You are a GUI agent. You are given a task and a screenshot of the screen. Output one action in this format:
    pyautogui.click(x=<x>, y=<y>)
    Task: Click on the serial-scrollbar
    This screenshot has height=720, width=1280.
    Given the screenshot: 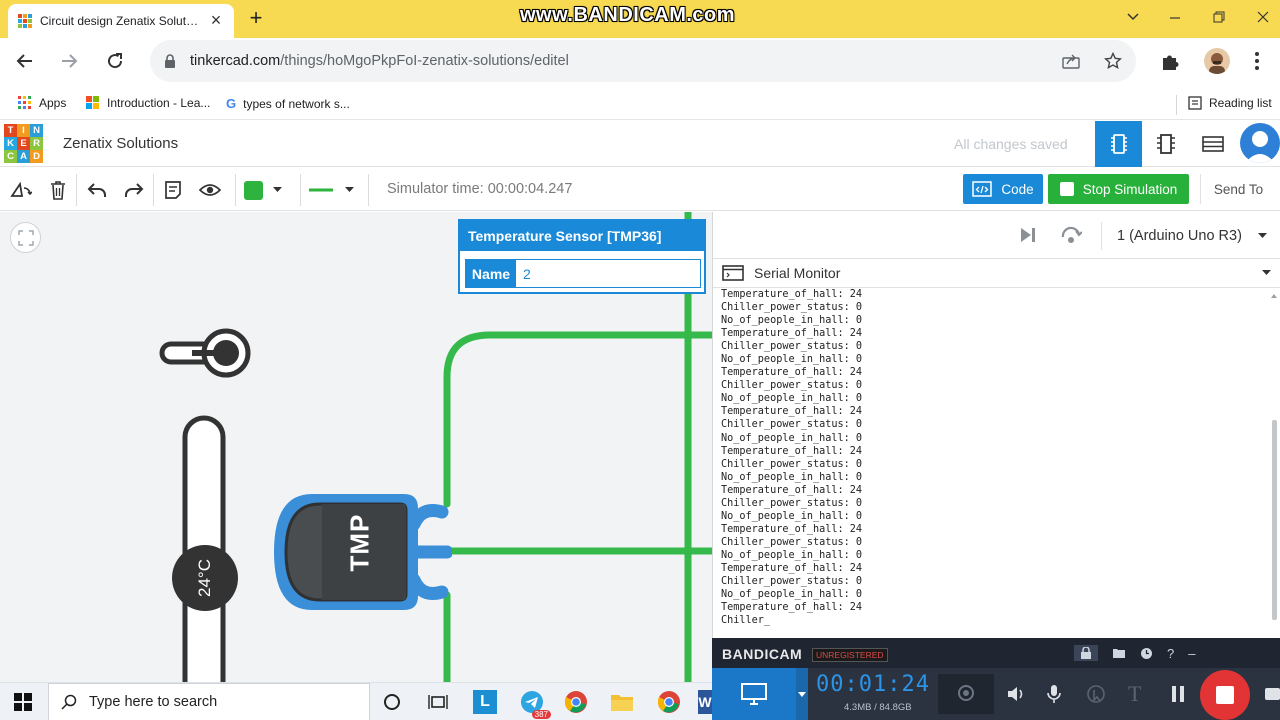 What is the action you would take?
    pyautogui.click(x=1274, y=462)
    